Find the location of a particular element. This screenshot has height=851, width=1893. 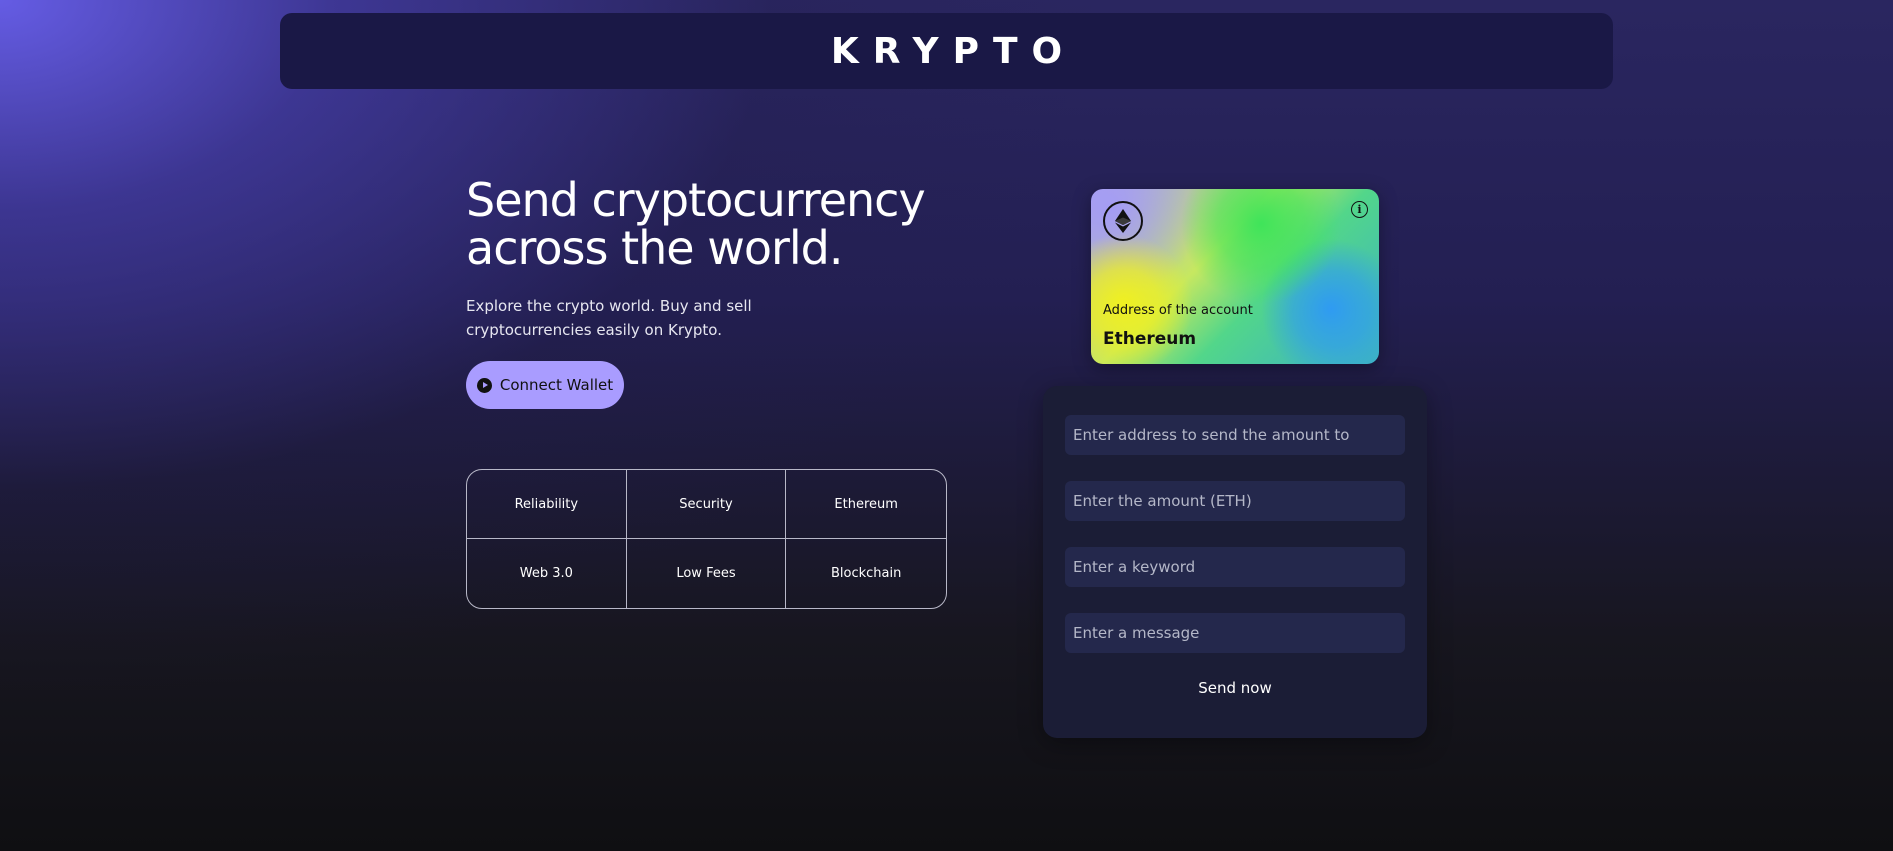

navbar: KRYPTO is located at coordinates (946, 51).